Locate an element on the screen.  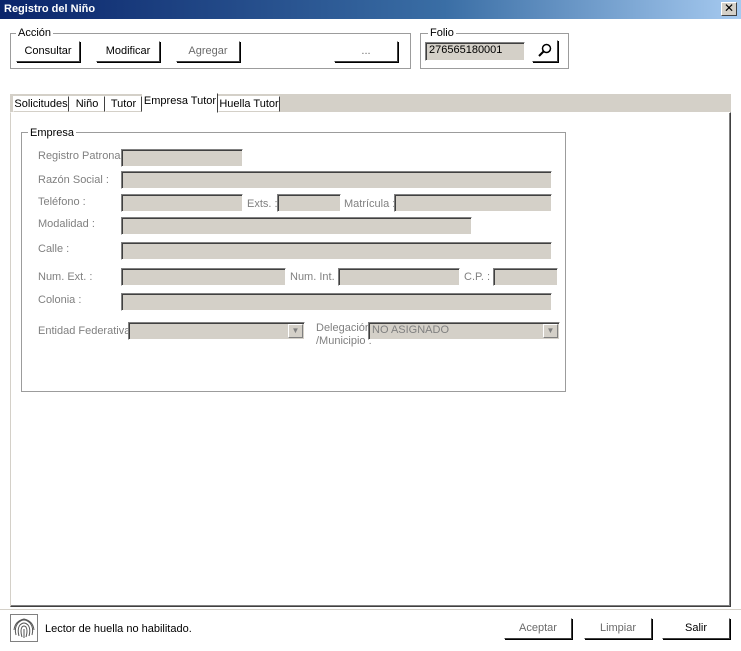
razon-social-label: Razón Social : is located at coordinates (73, 180).